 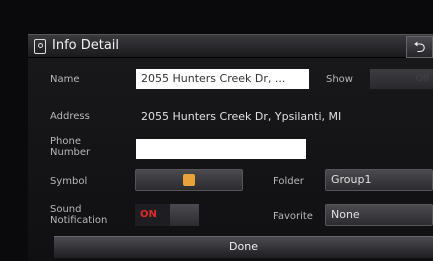 What do you see at coordinates (379, 180) in the screenshot?
I see `folder-select: Group1` at bounding box center [379, 180].